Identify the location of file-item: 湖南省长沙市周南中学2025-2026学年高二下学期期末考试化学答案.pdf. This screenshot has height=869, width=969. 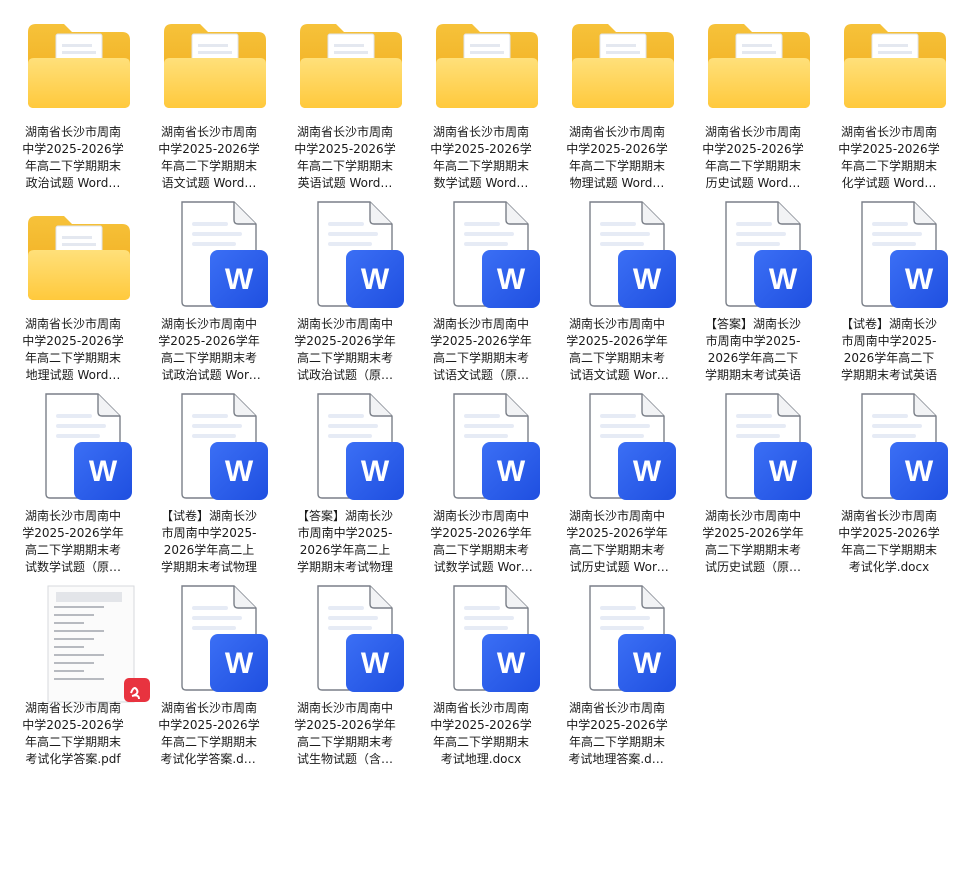
(82, 672).